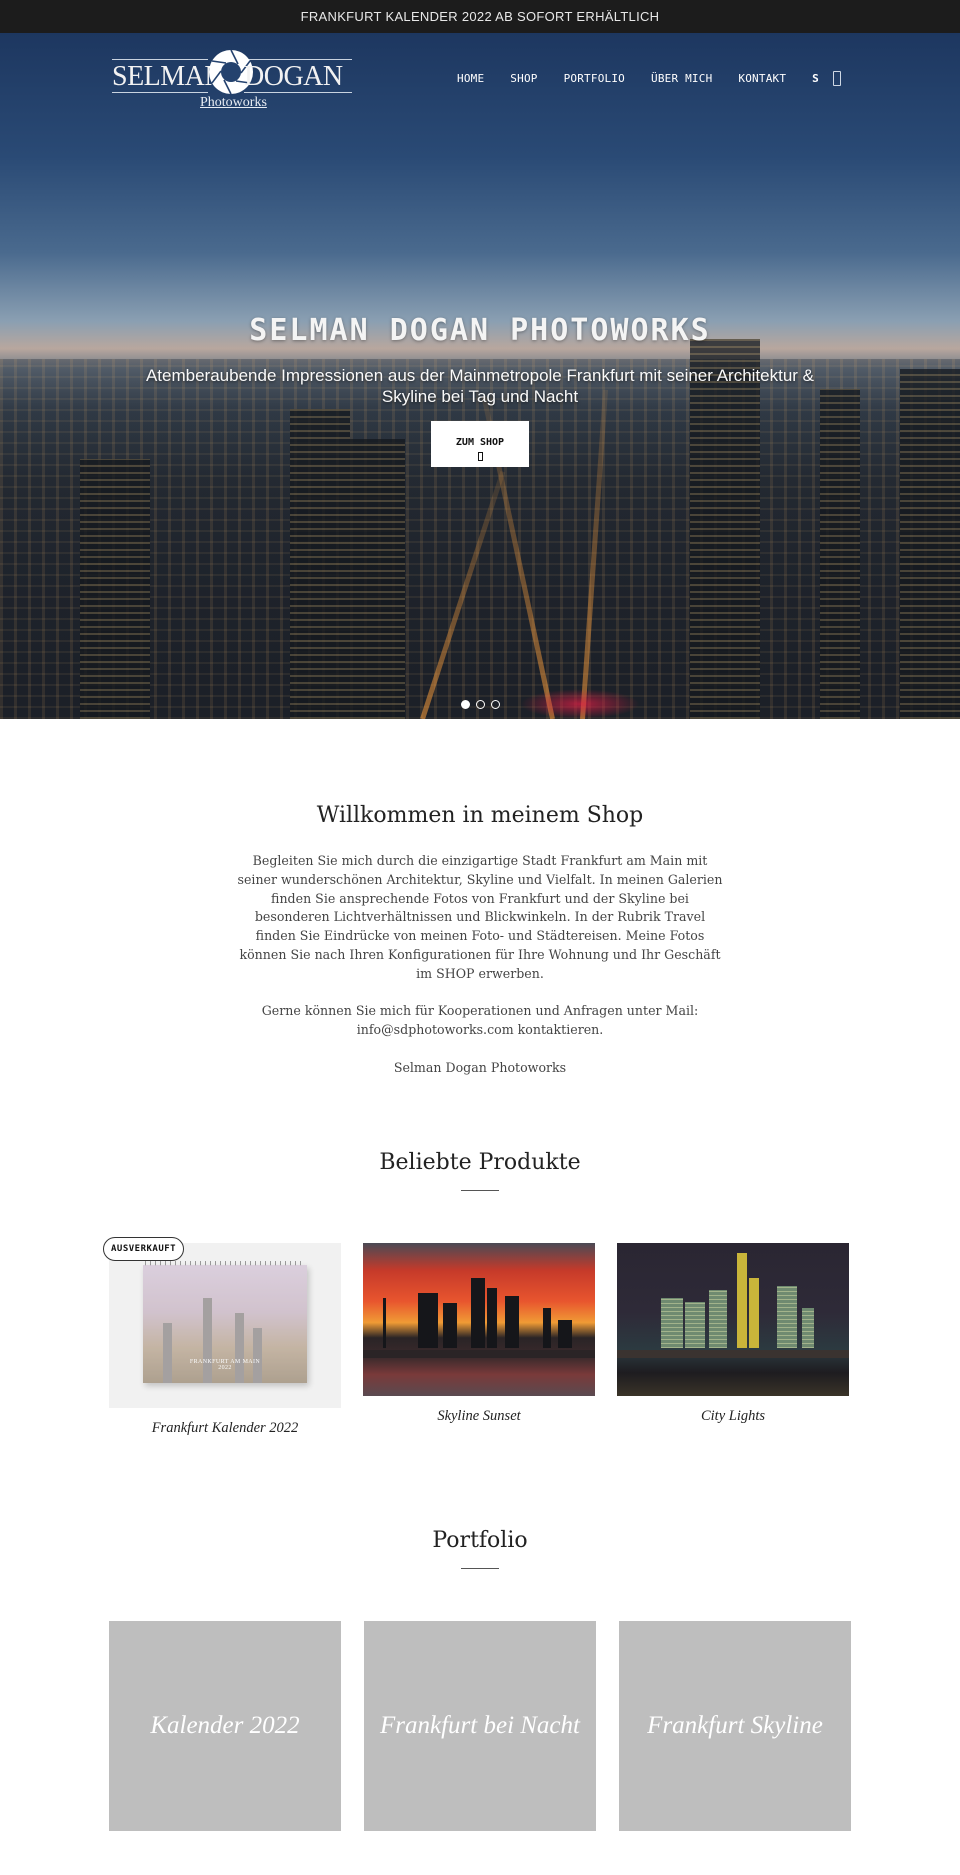 The width and height of the screenshot is (960, 1875). What do you see at coordinates (649, 78) in the screenshot?
I see `nav-menu: HOME SHOP PORTFOLIO ÜBER MICH KONTAKT S` at bounding box center [649, 78].